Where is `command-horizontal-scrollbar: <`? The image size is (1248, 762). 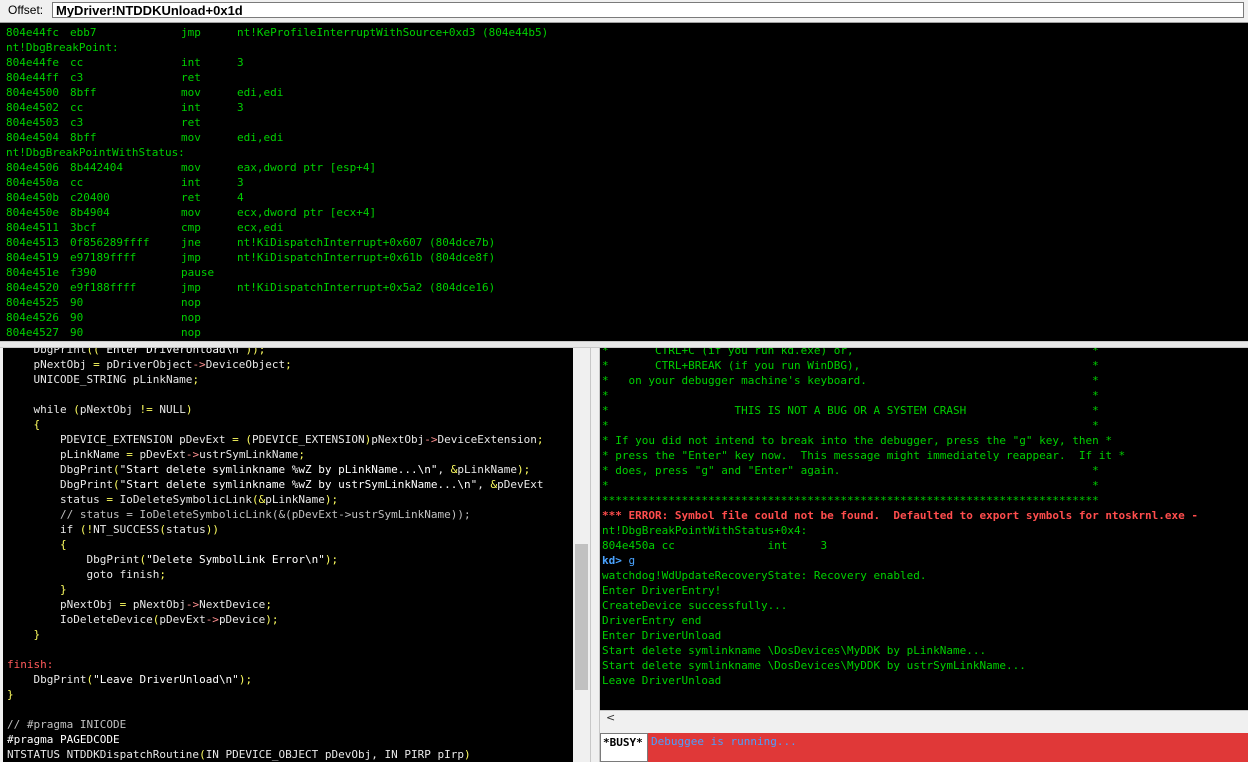
command-horizontal-scrollbar: < is located at coordinates (924, 718).